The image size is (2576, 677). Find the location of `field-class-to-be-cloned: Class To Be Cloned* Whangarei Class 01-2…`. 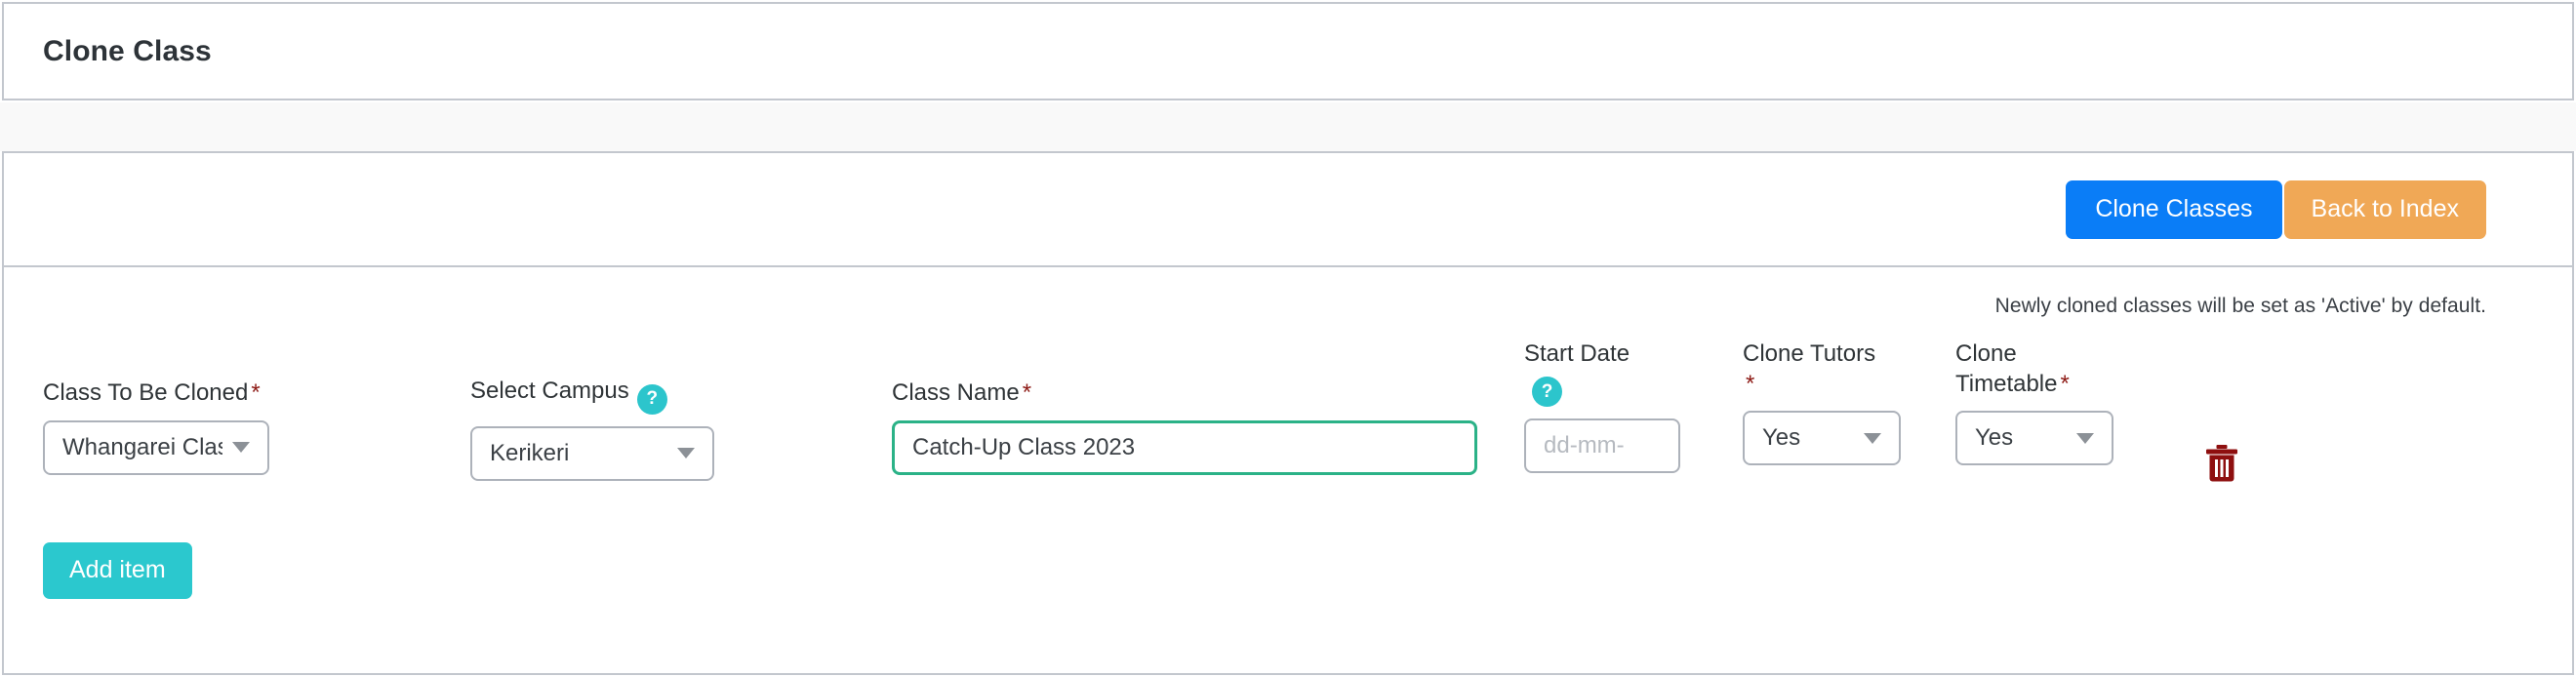

field-class-to-be-cloned: Class To Be Cloned* Whangarei Class 01-2… is located at coordinates (156, 426).